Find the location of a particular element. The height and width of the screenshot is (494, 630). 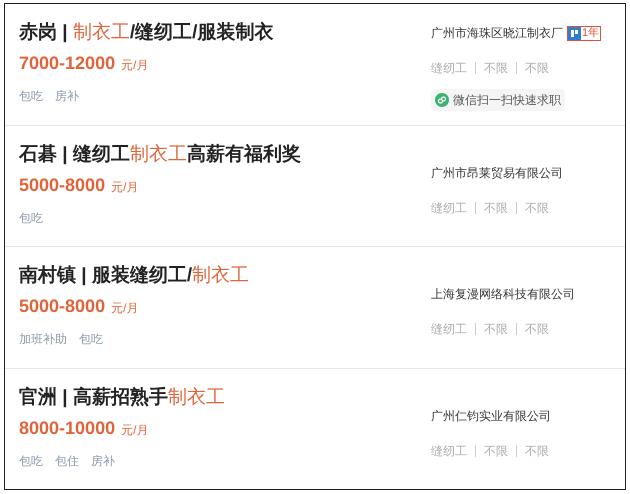

company-name: 上海复漫网络科技有限公司 is located at coordinates (503, 294).